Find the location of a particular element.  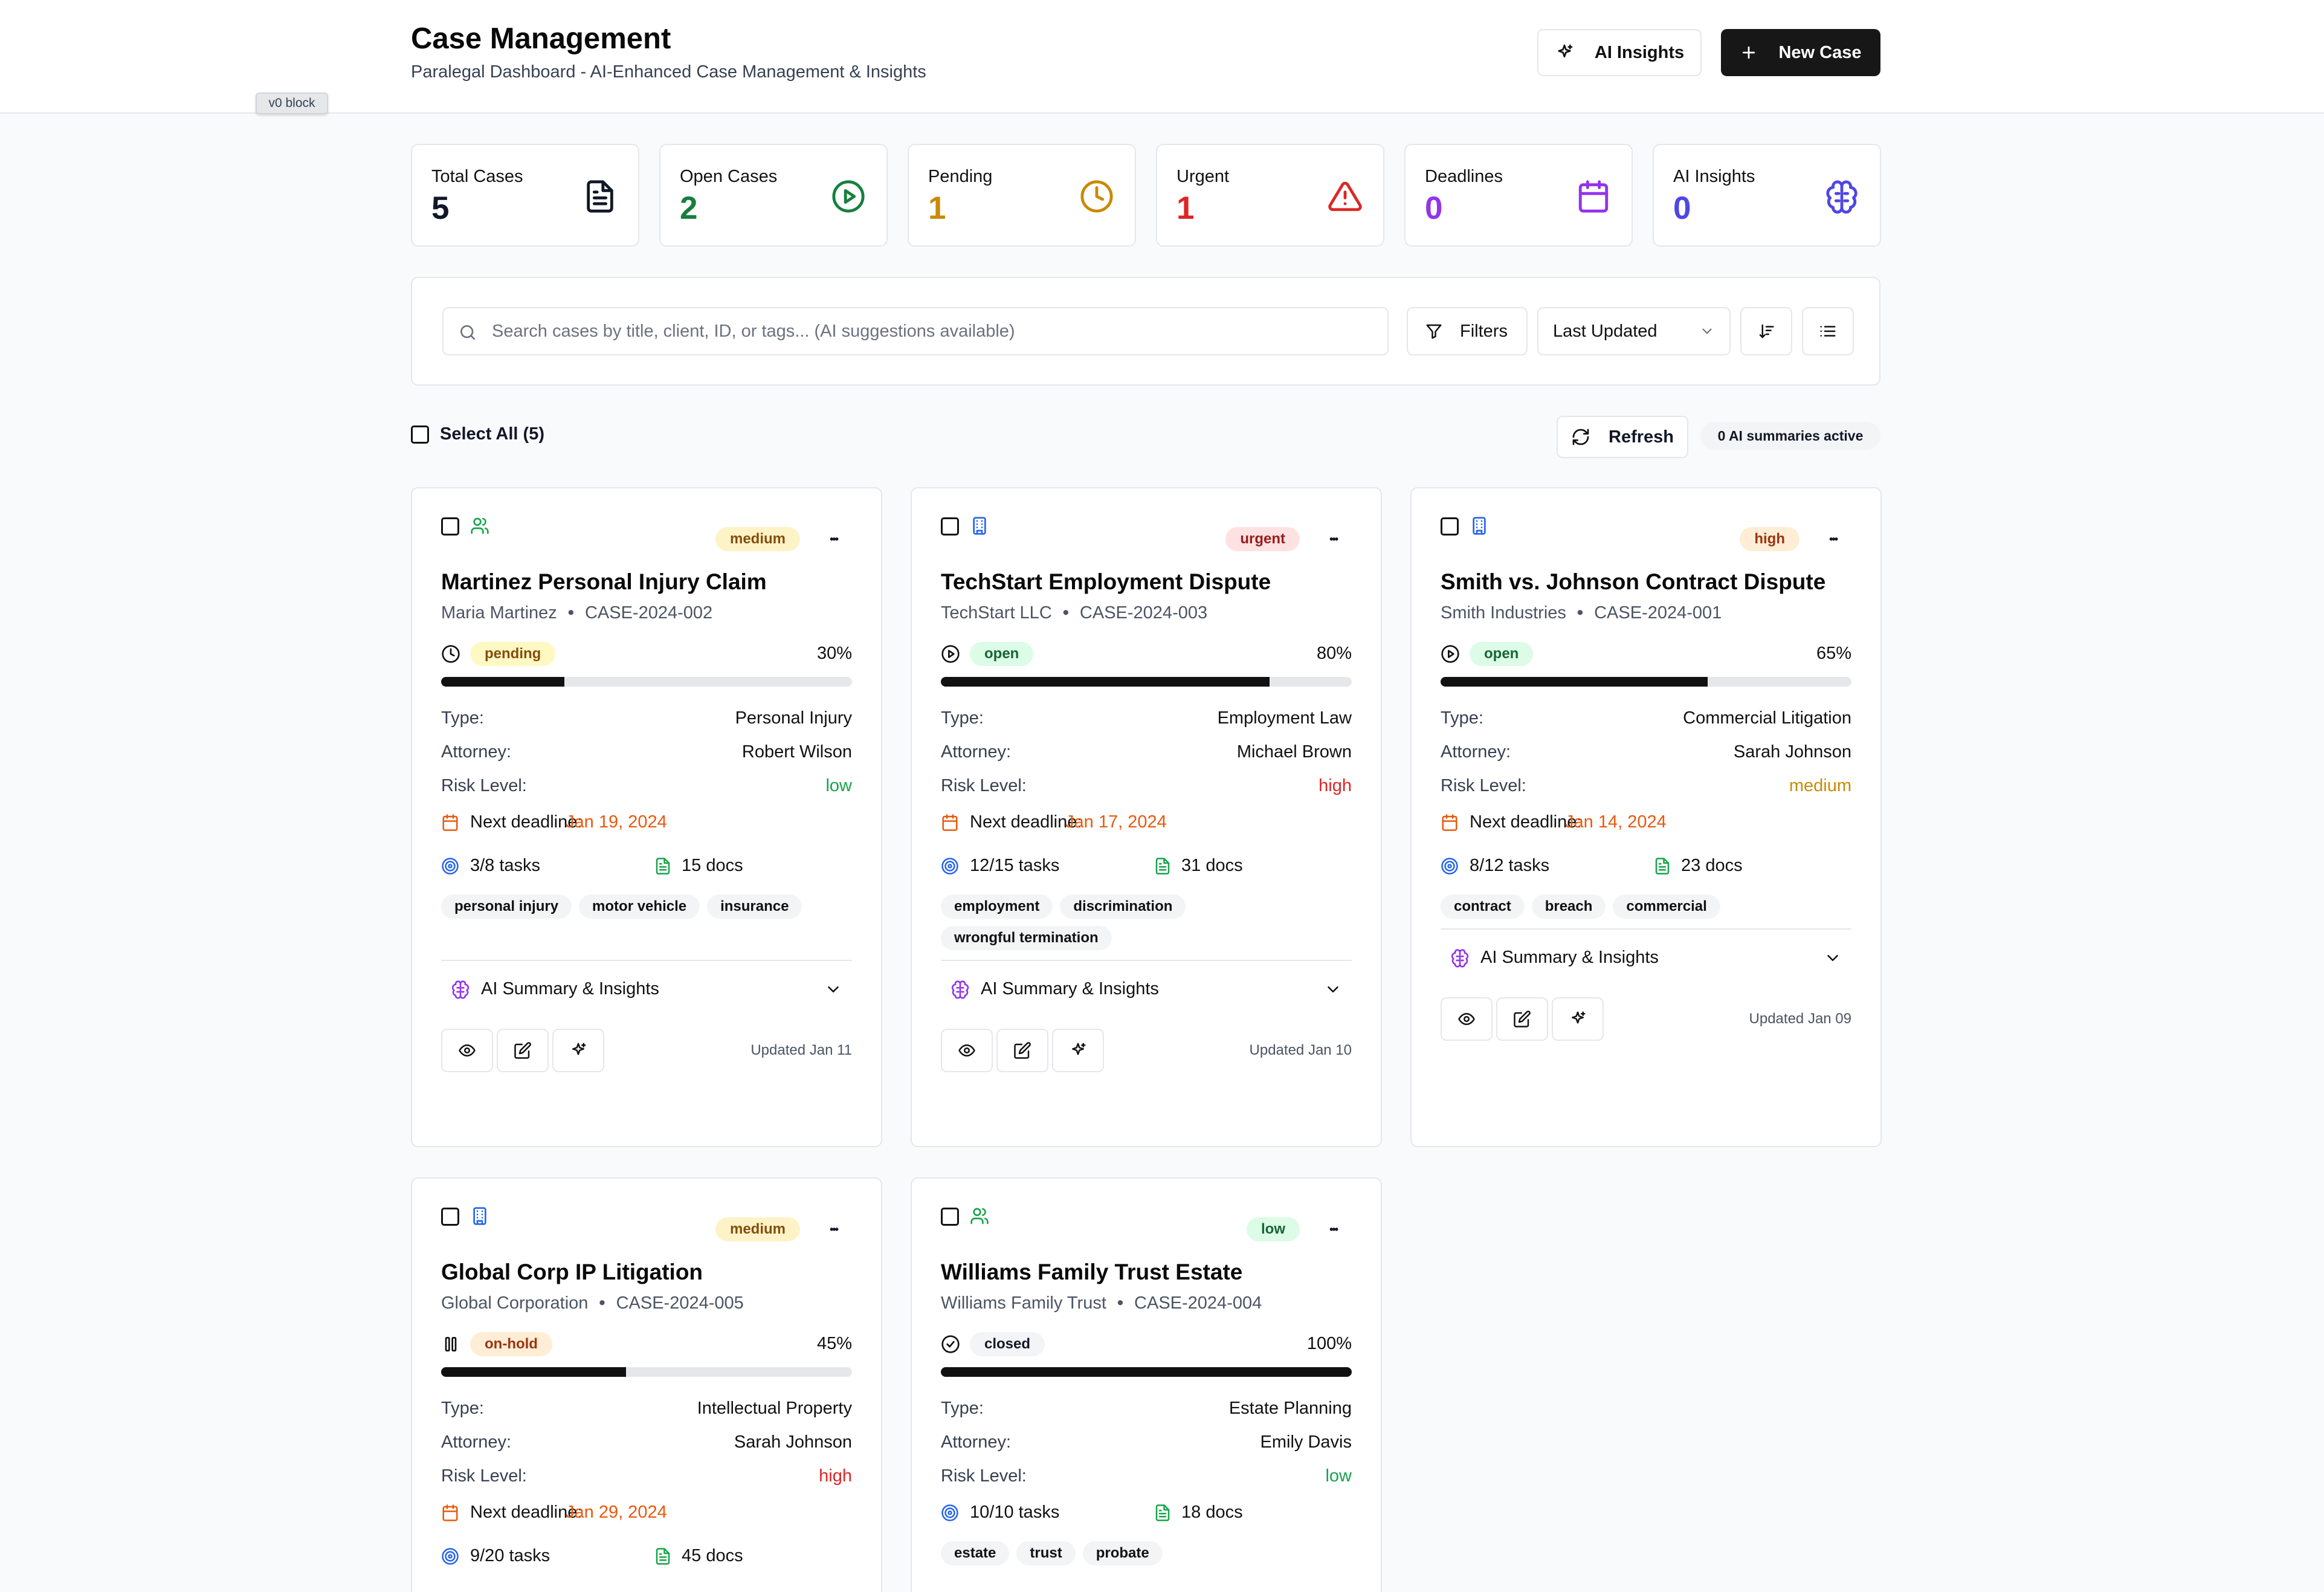

docs-count: 45 docs is located at coordinates (712, 1555).